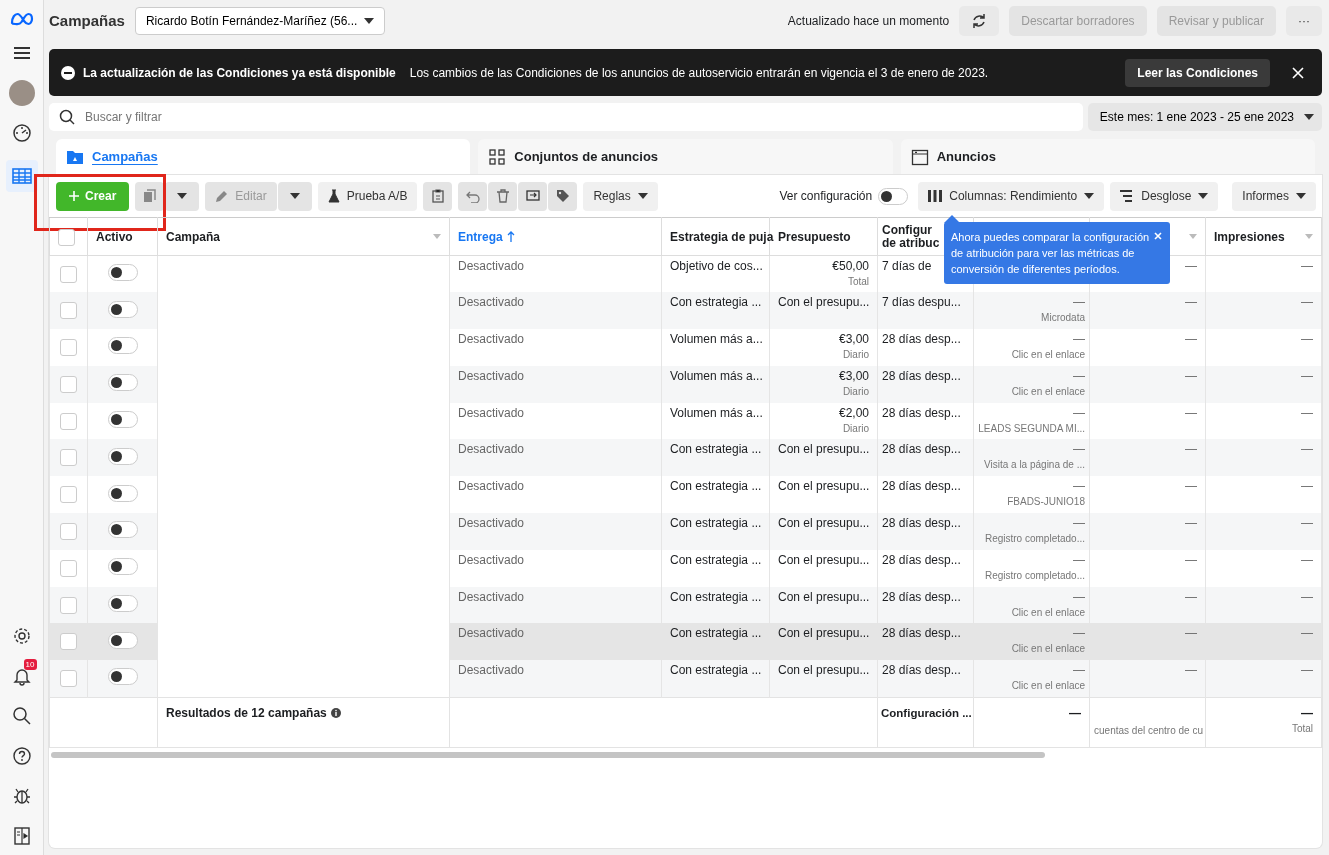 The width and height of the screenshot is (1329, 855). Describe the element at coordinates (893, 196) in the screenshot. I see `view-settings-toggle` at that location.